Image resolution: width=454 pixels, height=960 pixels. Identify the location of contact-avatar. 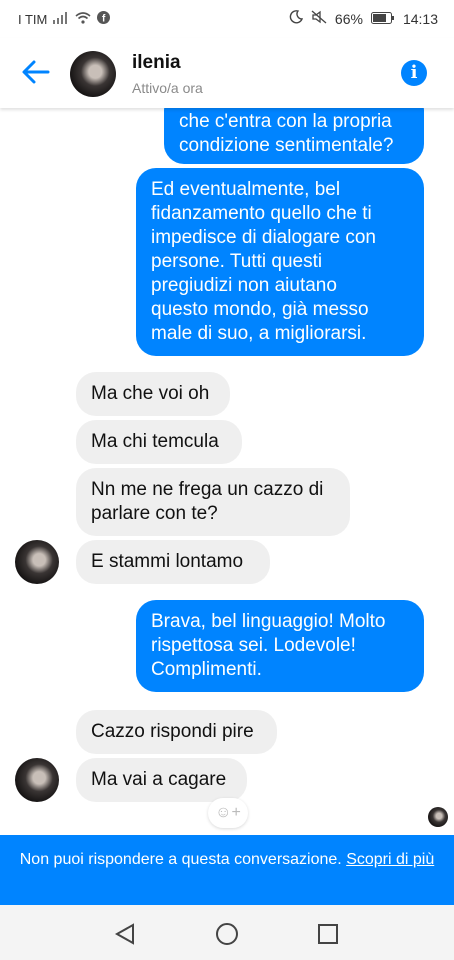
(93, 74).